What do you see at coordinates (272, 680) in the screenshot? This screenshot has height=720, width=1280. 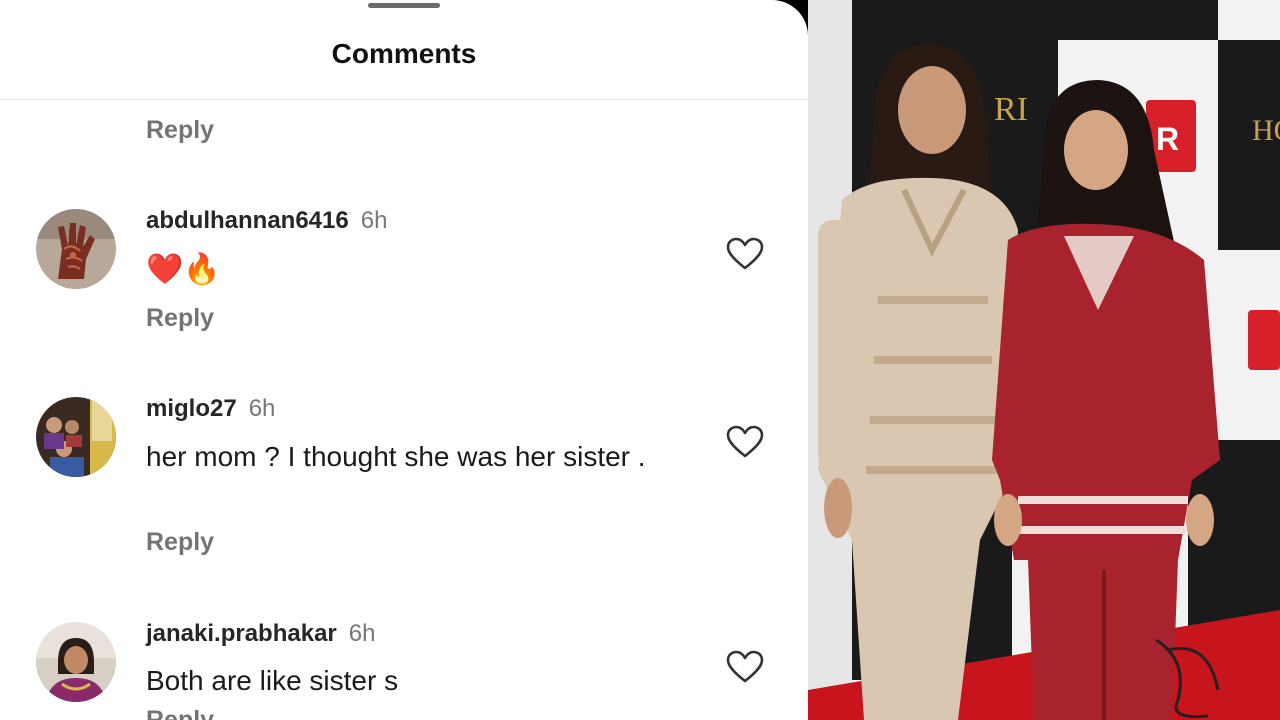 I see `comment-text: Both are like sister s` at bounding box center [272, 680].